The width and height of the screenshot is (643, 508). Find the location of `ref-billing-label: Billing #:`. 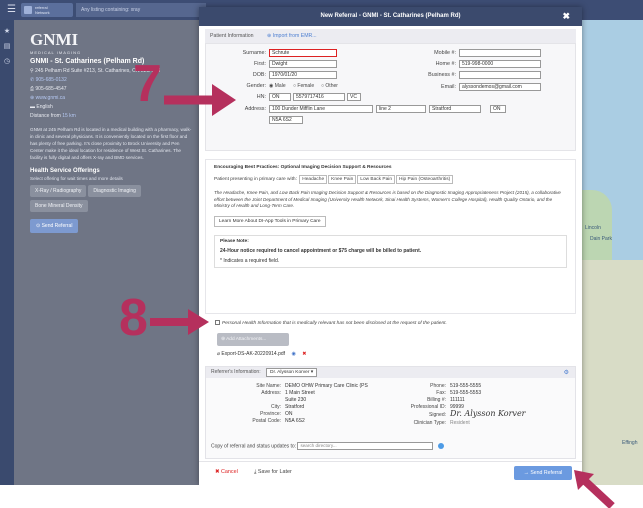

ref-billing-label: Billing #: is located at coordinates (436, 400).